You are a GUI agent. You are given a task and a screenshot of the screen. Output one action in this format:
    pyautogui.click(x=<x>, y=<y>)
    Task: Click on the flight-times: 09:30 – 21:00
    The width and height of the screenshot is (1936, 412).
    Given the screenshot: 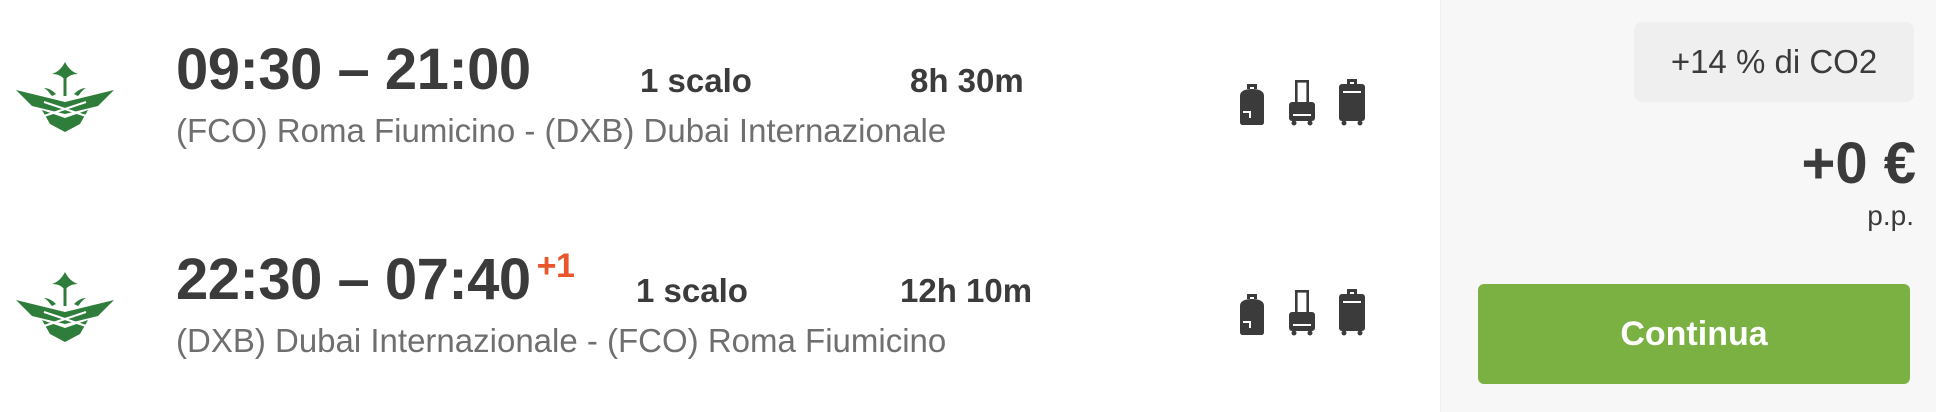 What is the action you would take?
    pyautogui.click(x=356, y=70)
    